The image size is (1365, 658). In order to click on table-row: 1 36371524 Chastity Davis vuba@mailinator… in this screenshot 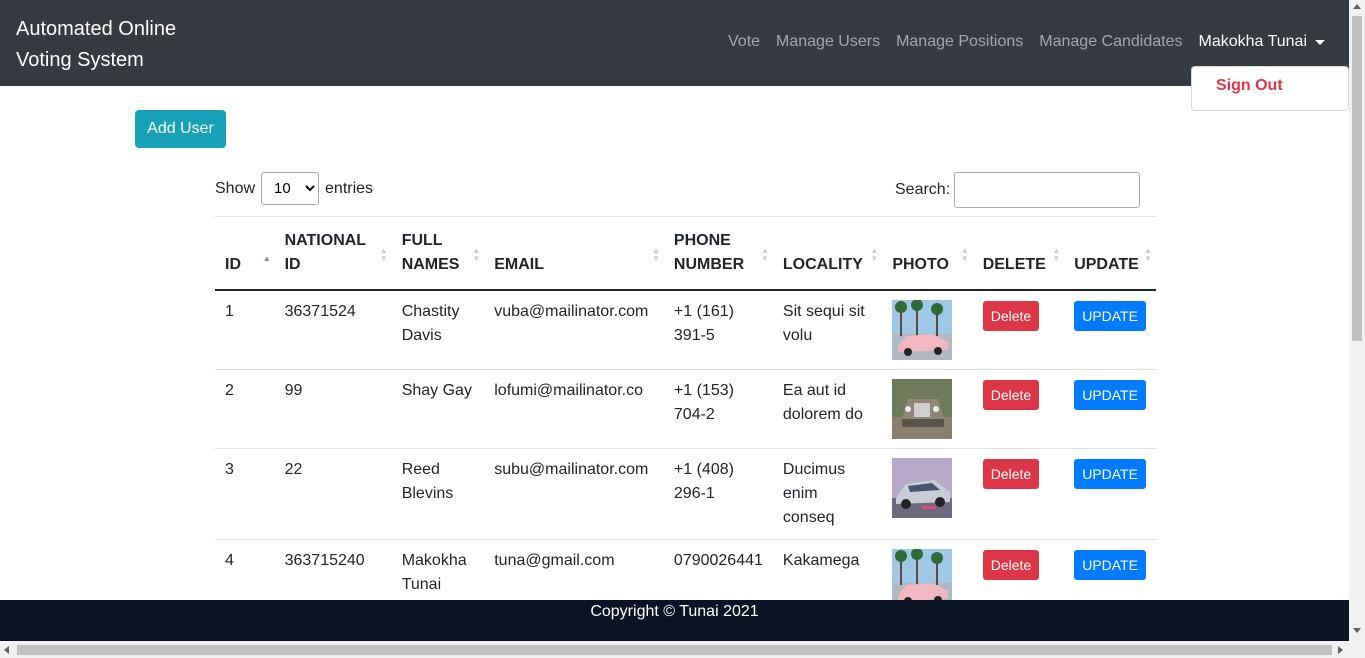, I will do `click(685, 329)`.